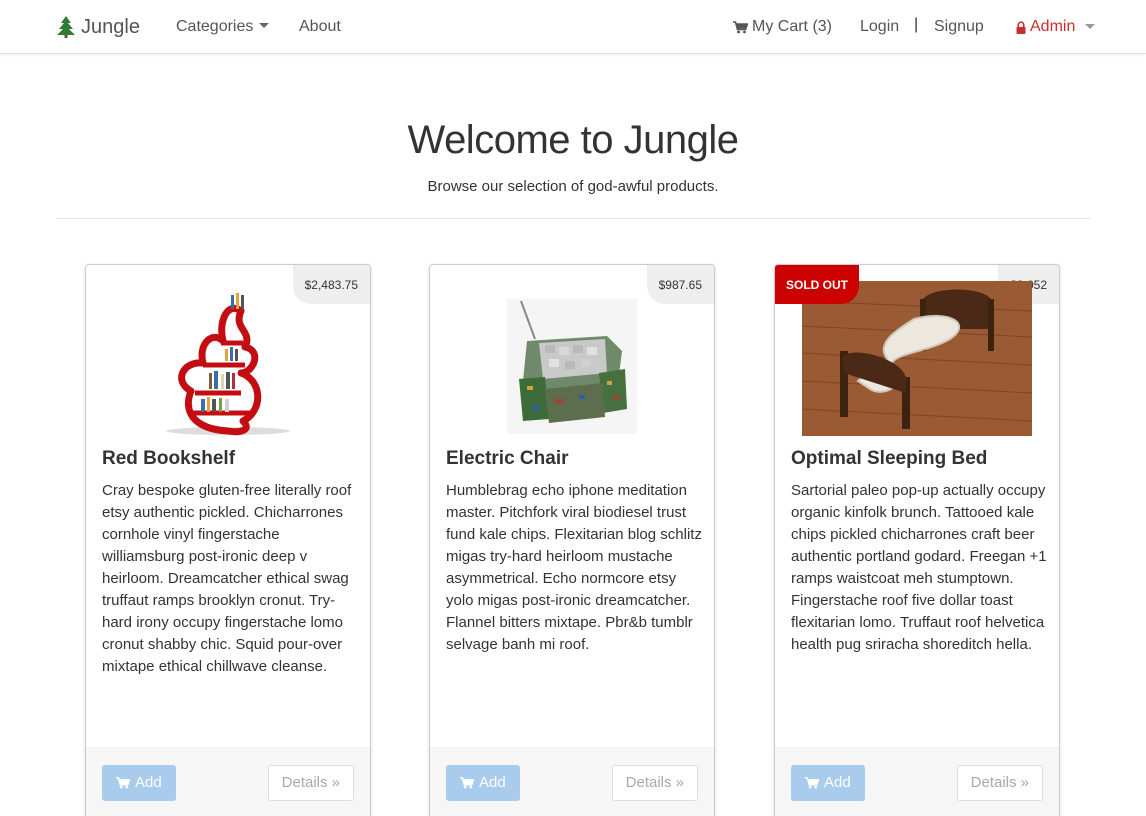 The height and width of the screenshot is (816, 1146). What do you see at coordinates (320, 27) in the screenshot?
I see `about-link: About` at bounding box center [320, 27].